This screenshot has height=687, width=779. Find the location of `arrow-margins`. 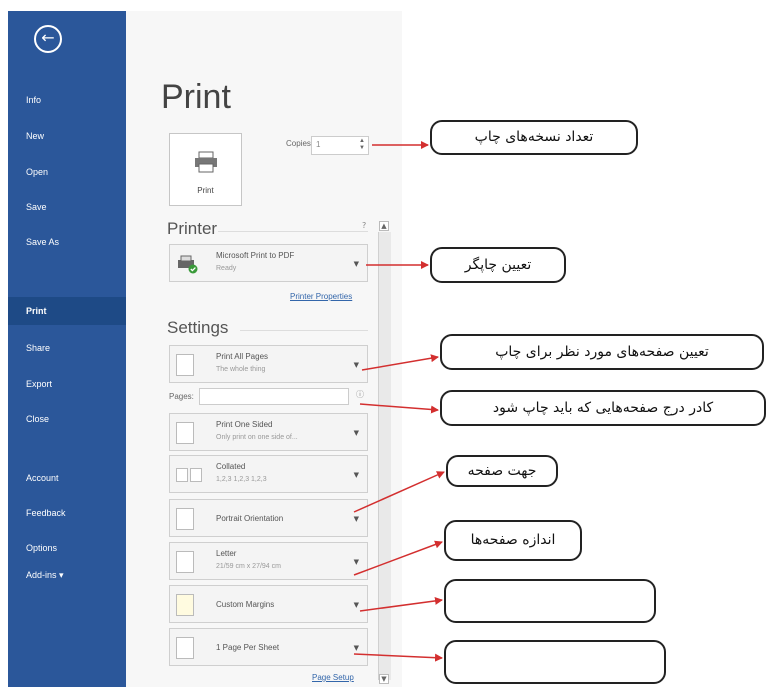

arrow-margins is located at coordinates (401, 604).